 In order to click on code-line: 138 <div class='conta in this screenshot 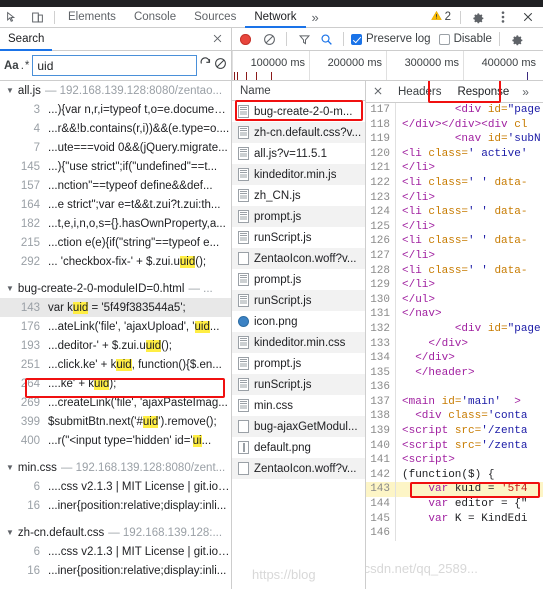, I will do `click(454, 417)`.